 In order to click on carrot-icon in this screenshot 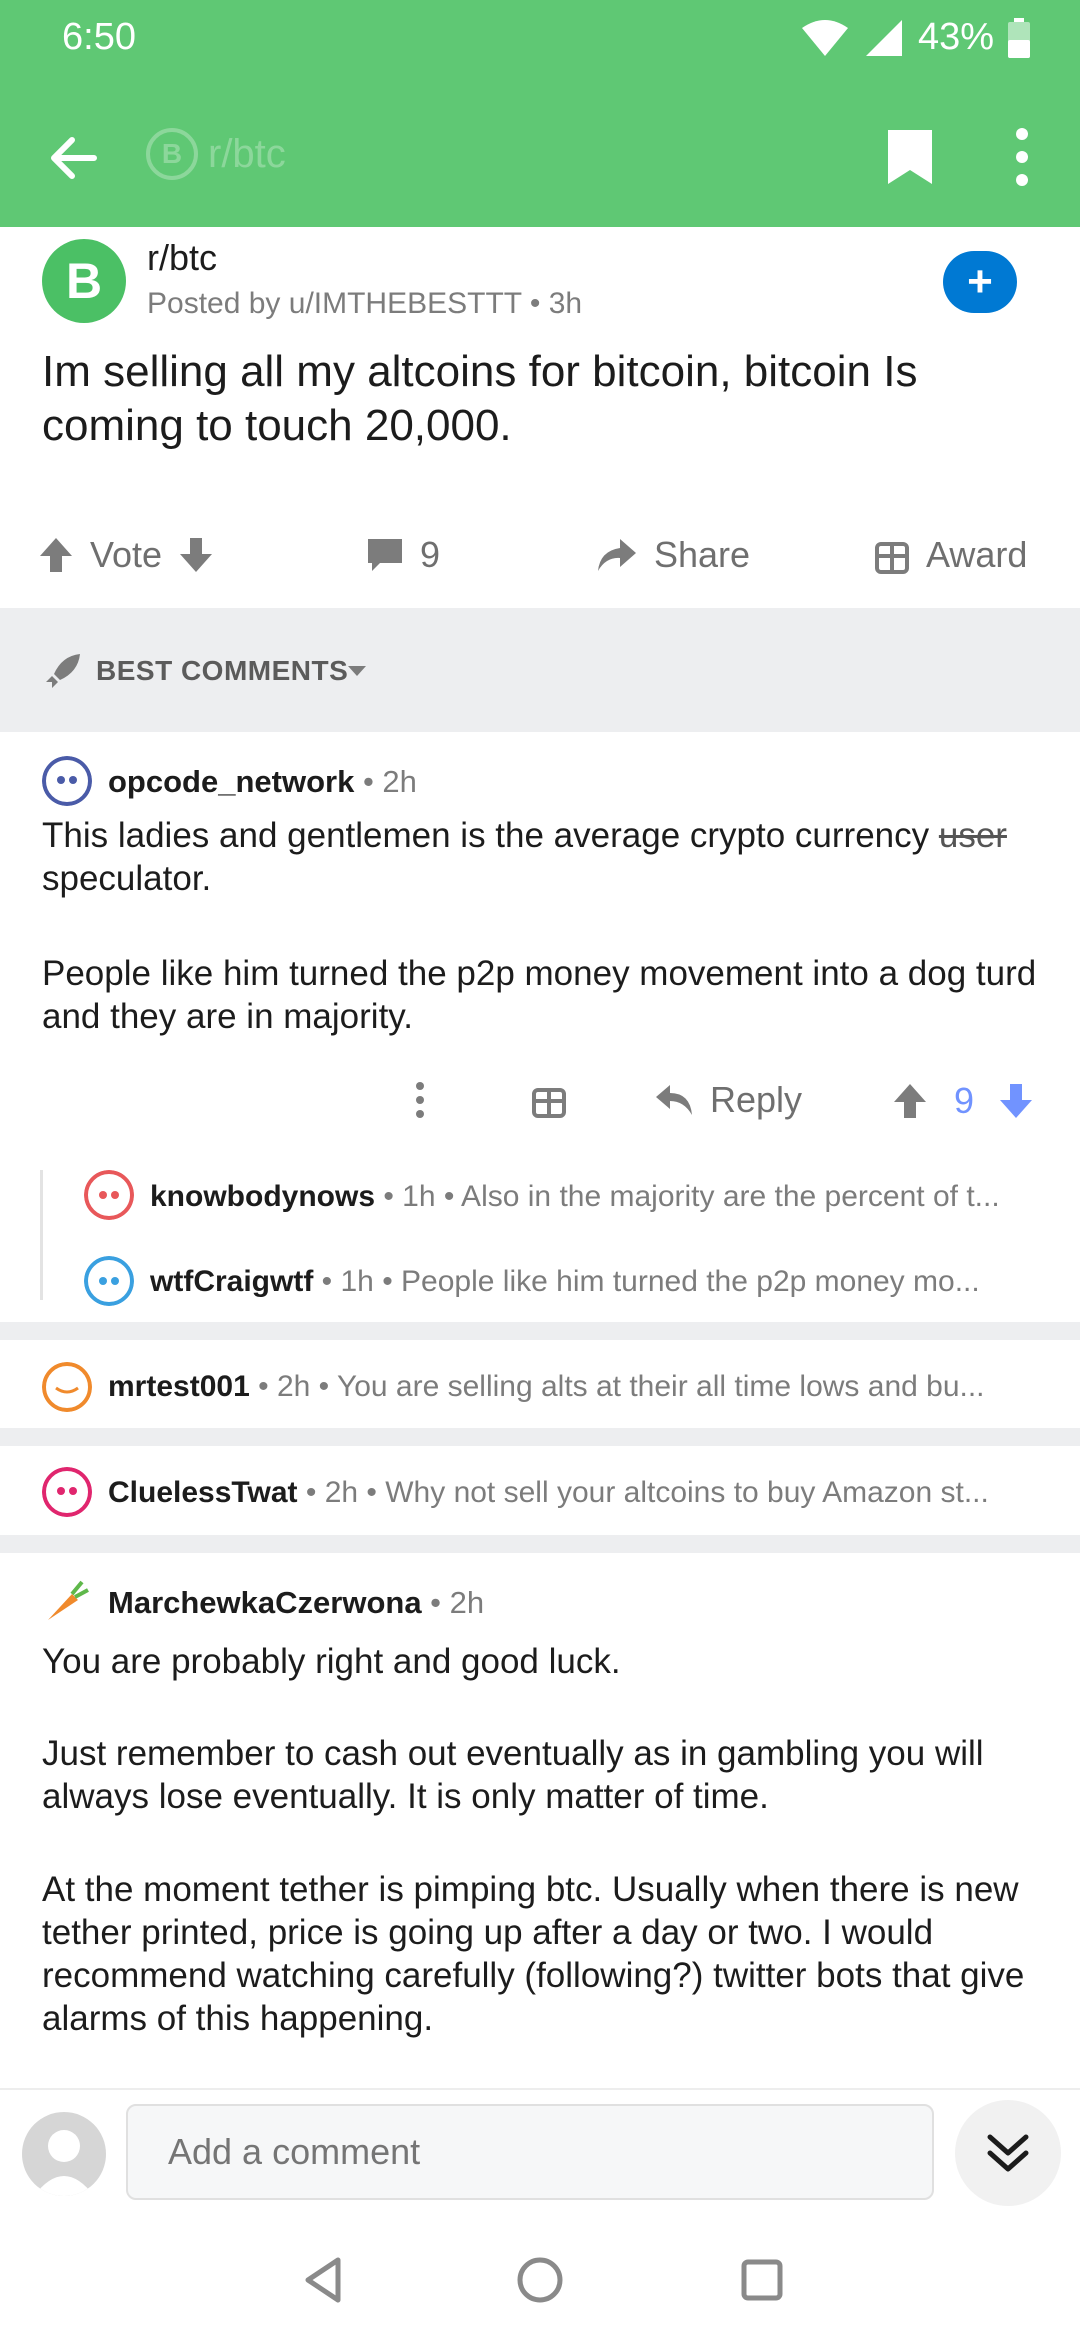, I will do `click(68, 1600)`.